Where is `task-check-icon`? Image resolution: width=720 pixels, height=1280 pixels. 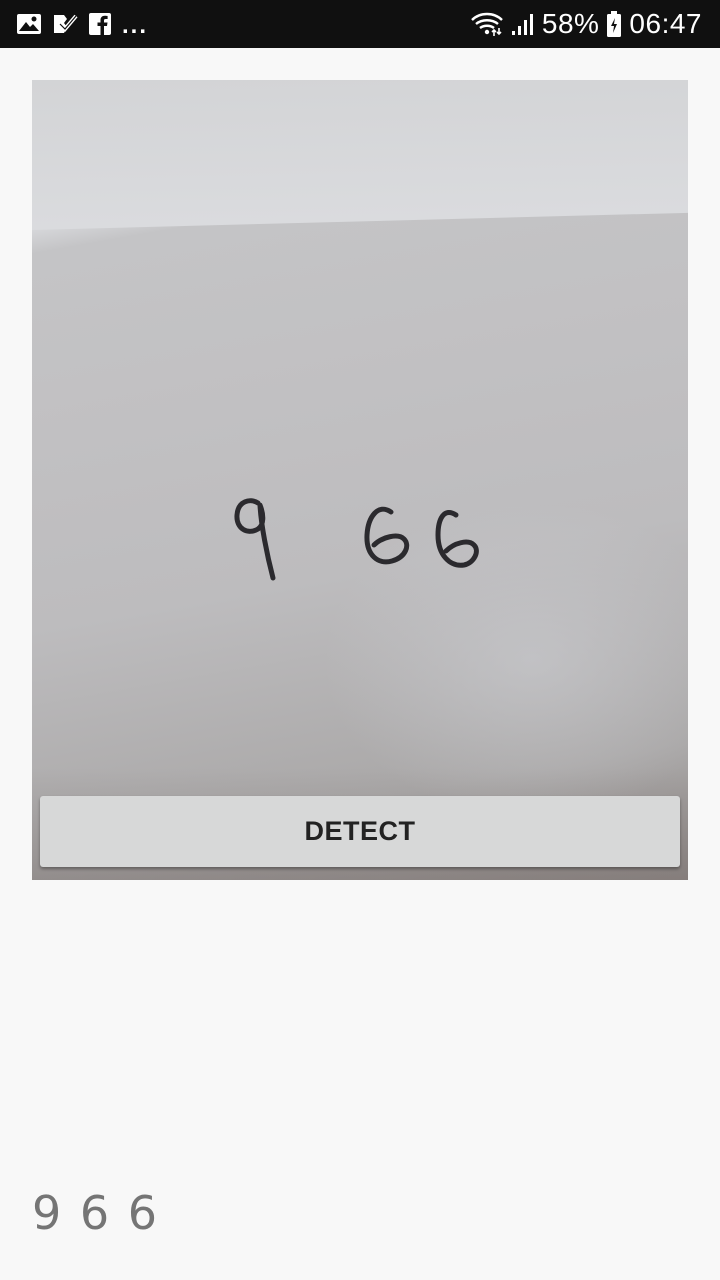 task-check-icon is located at coordinates (65, 24).